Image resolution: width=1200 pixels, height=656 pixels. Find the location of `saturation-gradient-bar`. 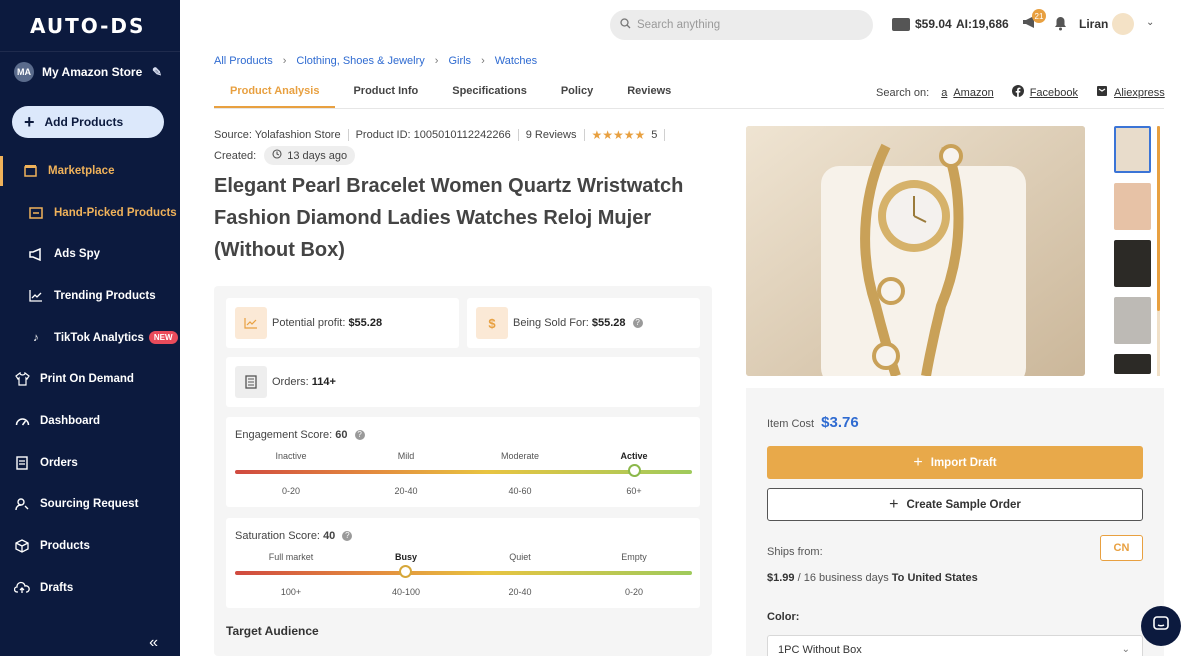

saturation-gradient-bar is located at coordinates (463, 573).